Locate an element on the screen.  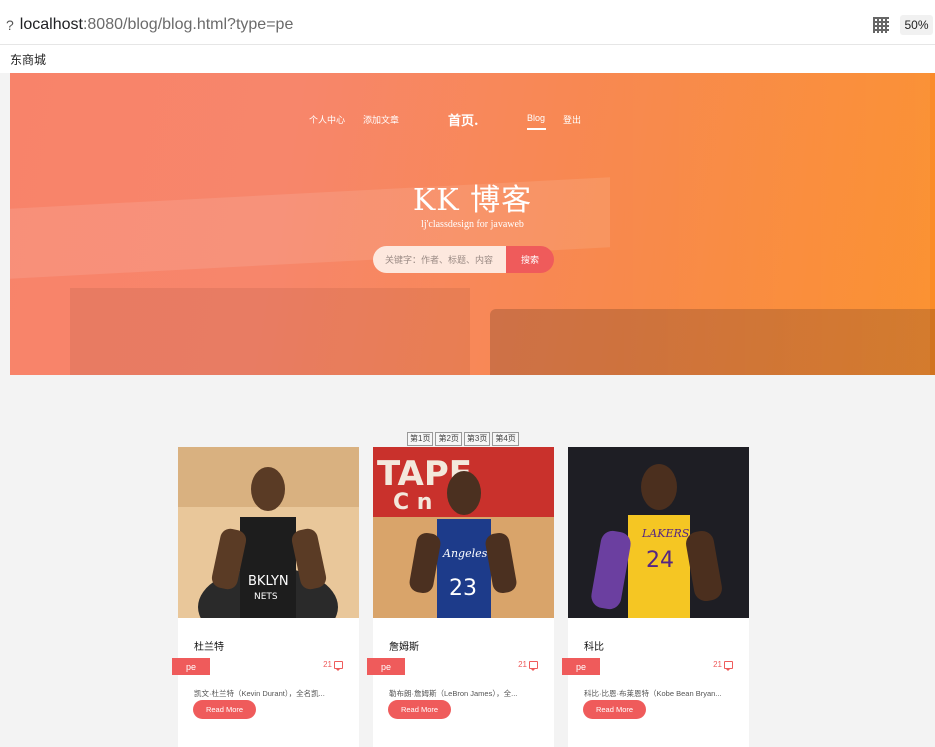
pagination: 第1页 第2页 第3页 第4页 is located at coordinates (463, 439).